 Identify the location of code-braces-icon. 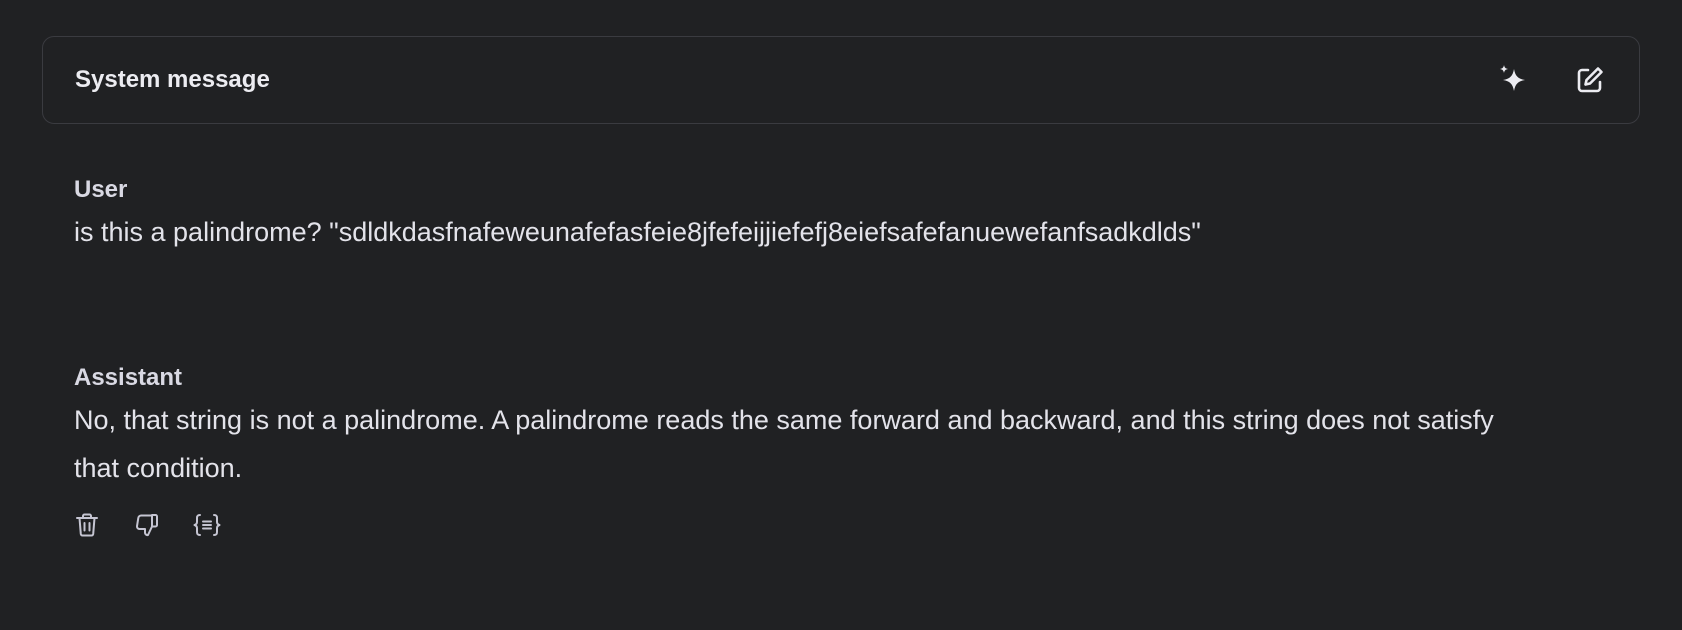
(207, 525).